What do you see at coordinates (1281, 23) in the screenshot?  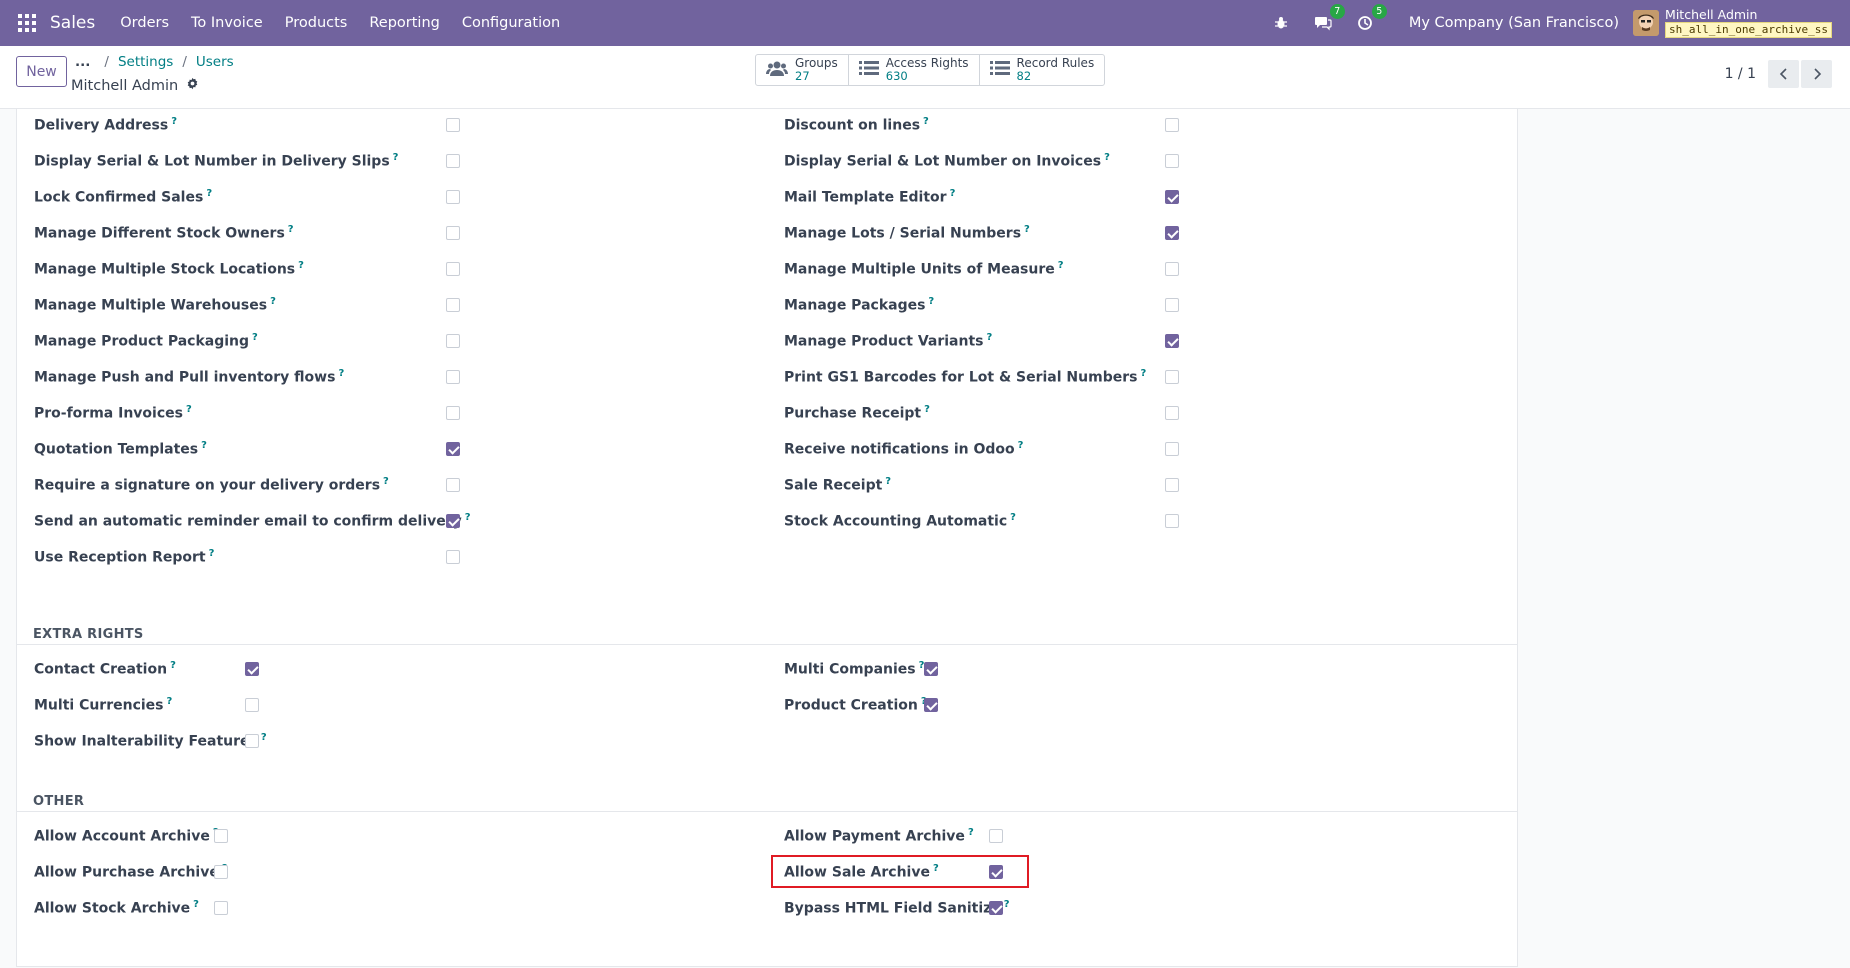 I see `debug-bug-icon` at bounding box center [1281, 23].